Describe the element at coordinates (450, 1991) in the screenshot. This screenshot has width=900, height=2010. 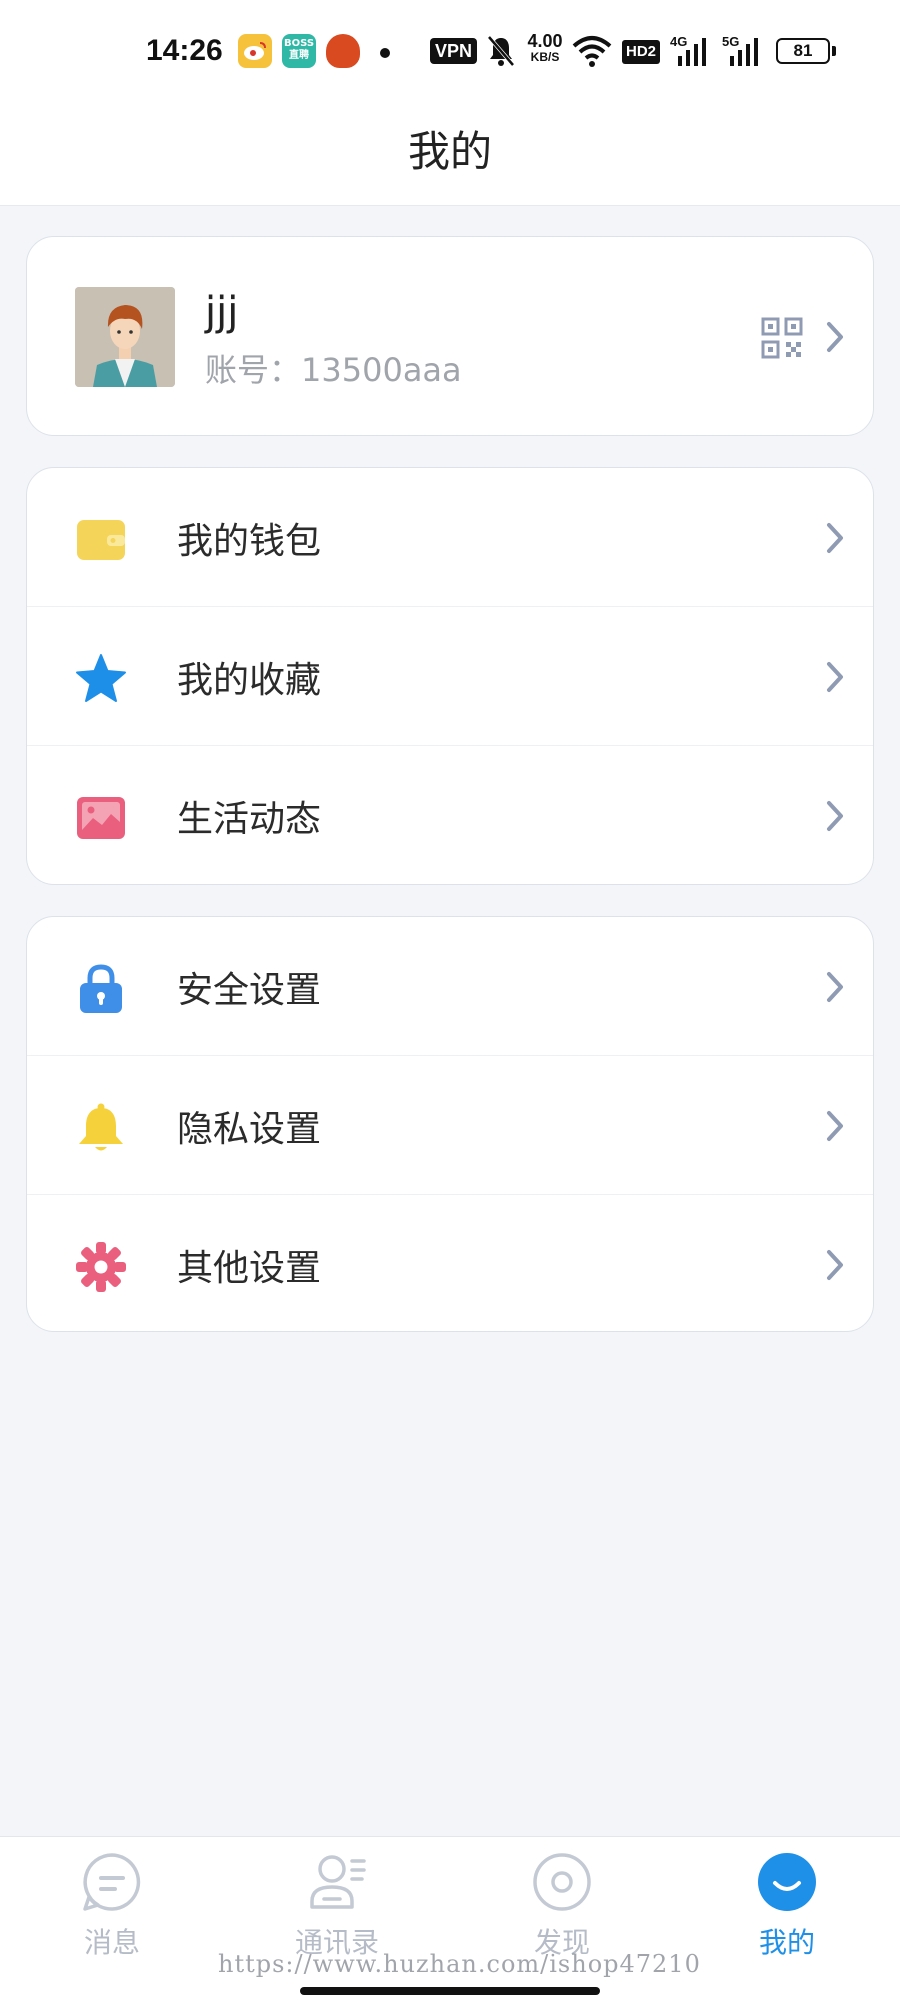
I see `home-indicator` at that location.